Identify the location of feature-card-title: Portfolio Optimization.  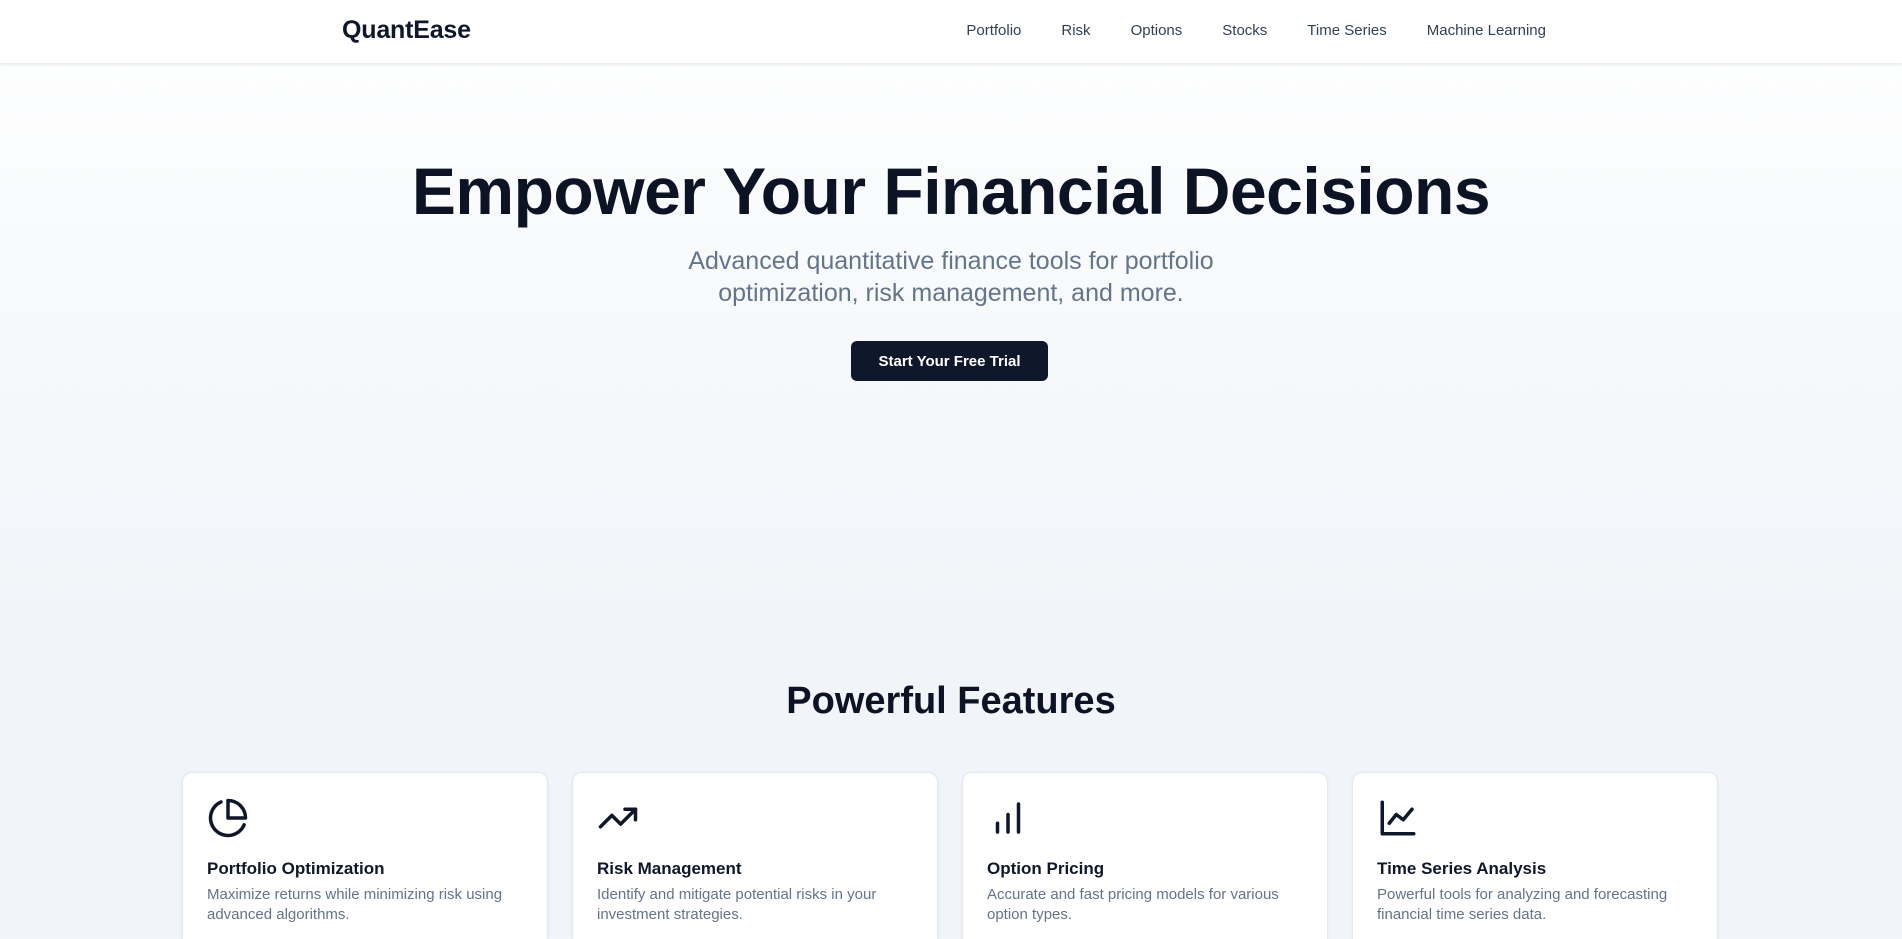
(296, 868).